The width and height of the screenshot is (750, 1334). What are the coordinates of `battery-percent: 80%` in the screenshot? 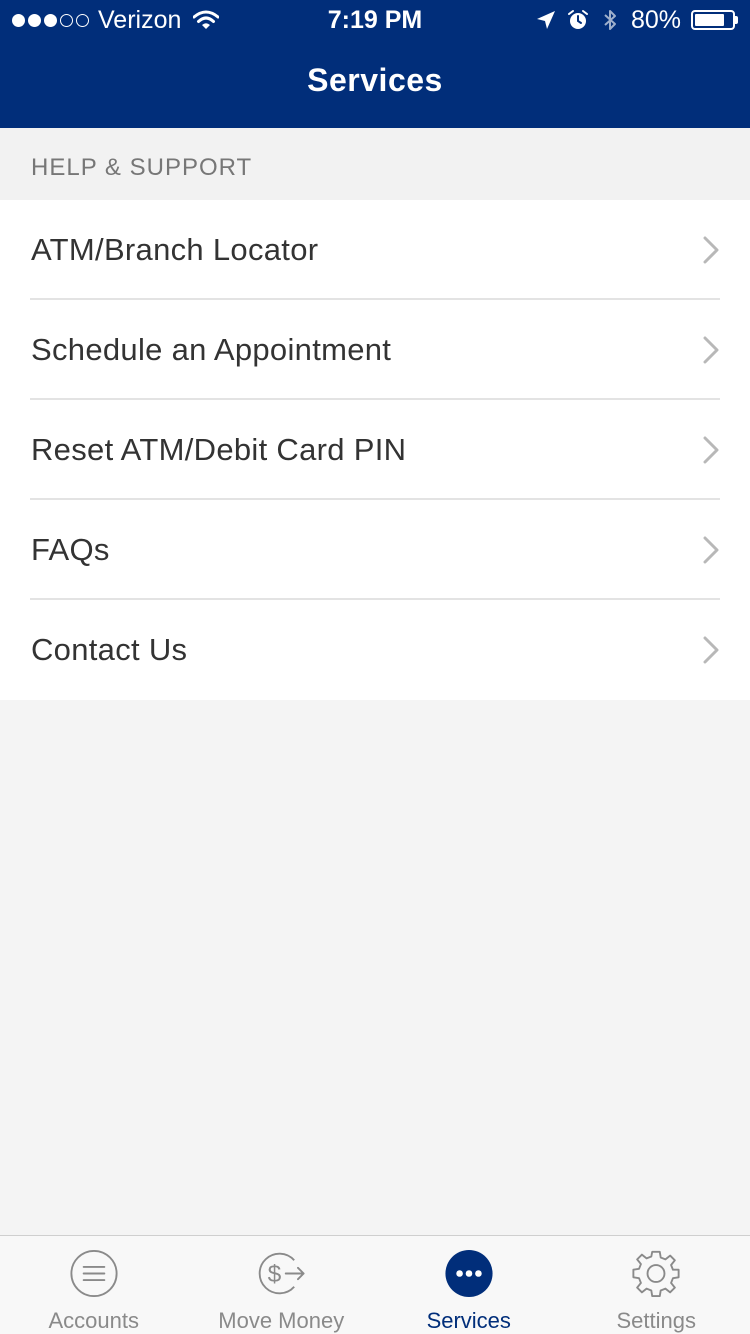 It's located at (655, 20).